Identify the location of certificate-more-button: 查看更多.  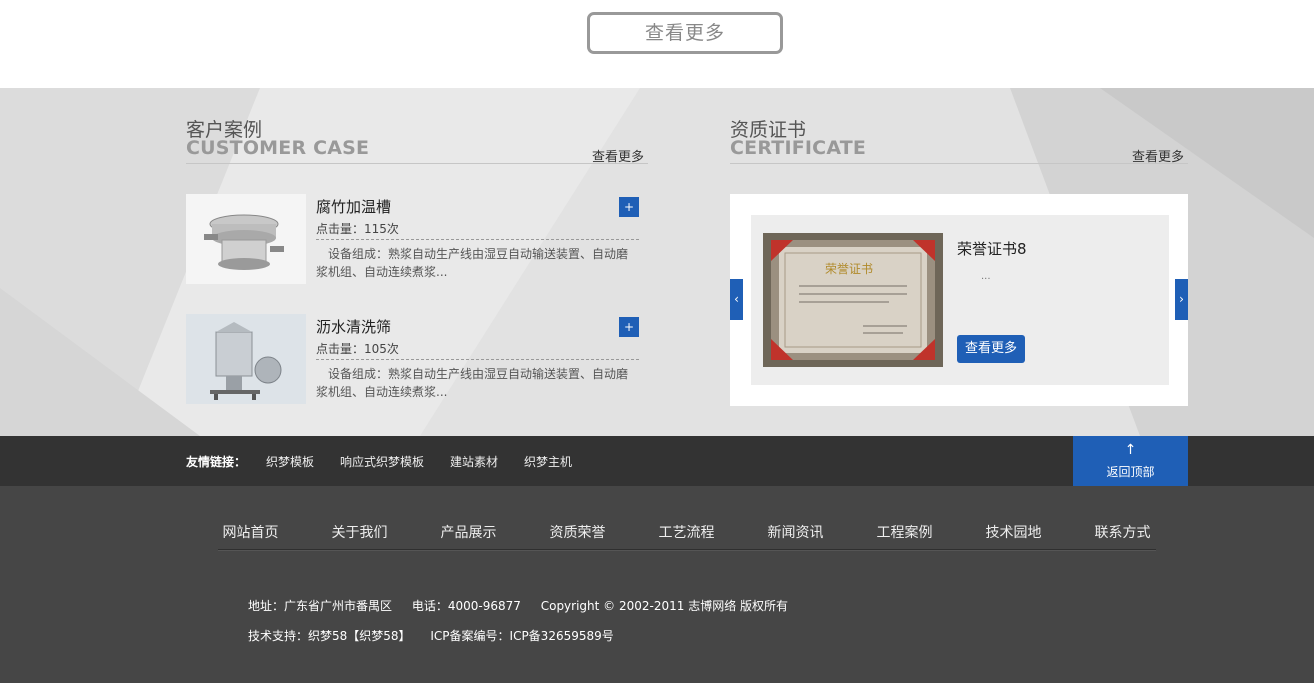
(991, 349).